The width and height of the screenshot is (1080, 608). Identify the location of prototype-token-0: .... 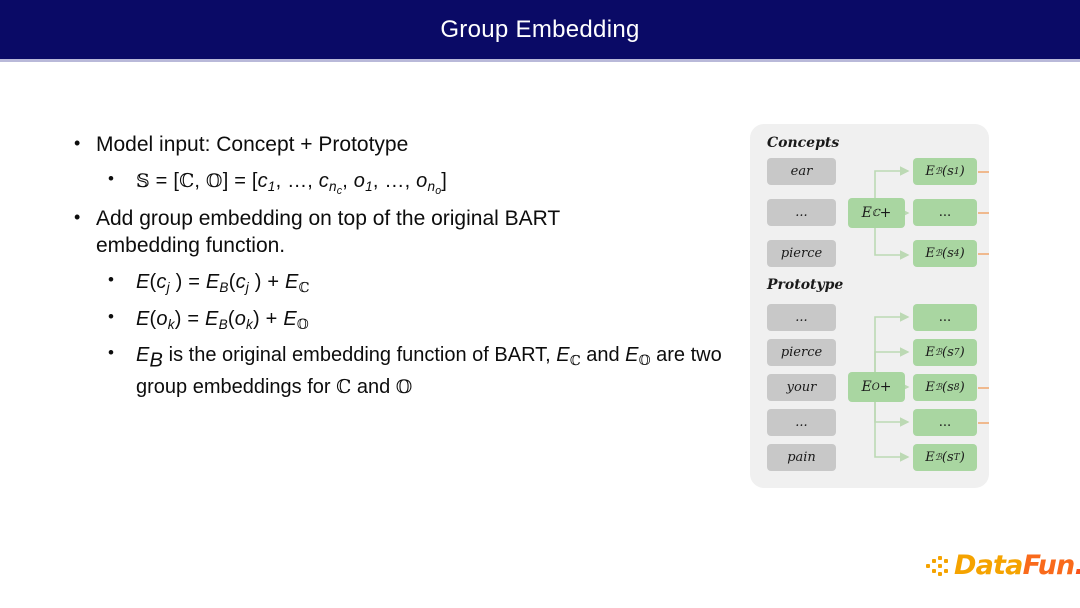
(801, 317).